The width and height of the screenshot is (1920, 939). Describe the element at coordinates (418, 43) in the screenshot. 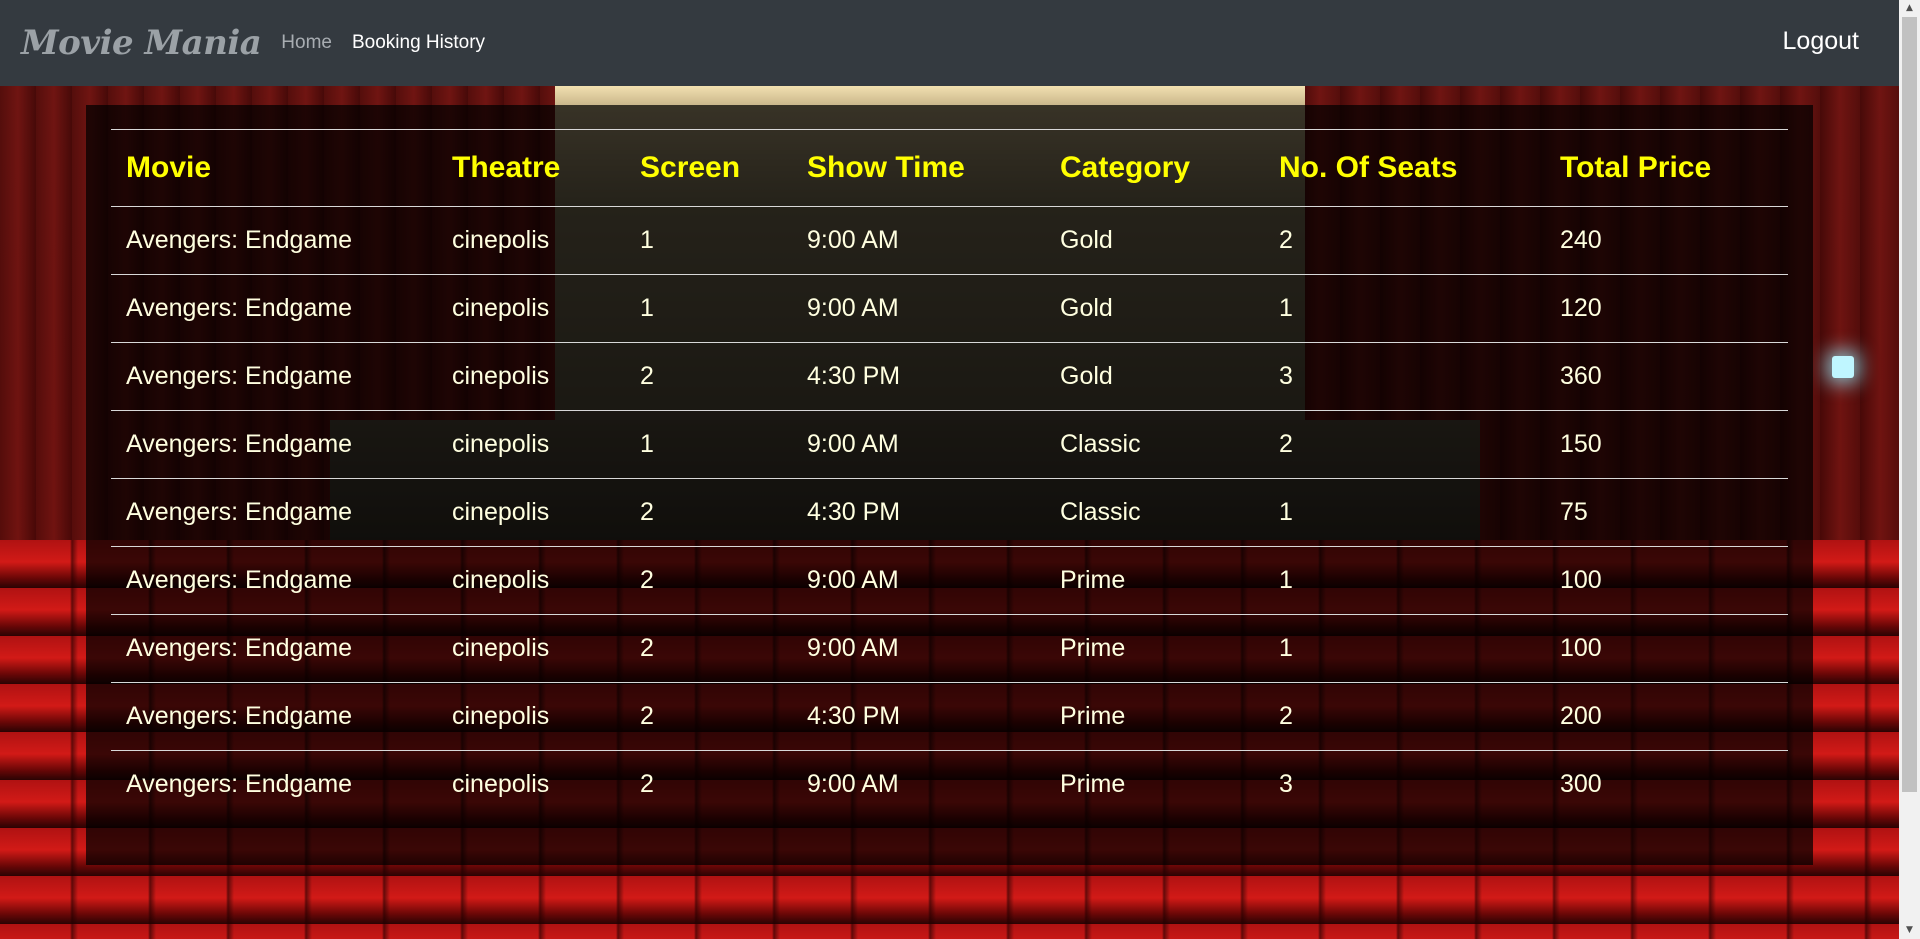

I see `nav-link-booking-history: Booking History` at that location.